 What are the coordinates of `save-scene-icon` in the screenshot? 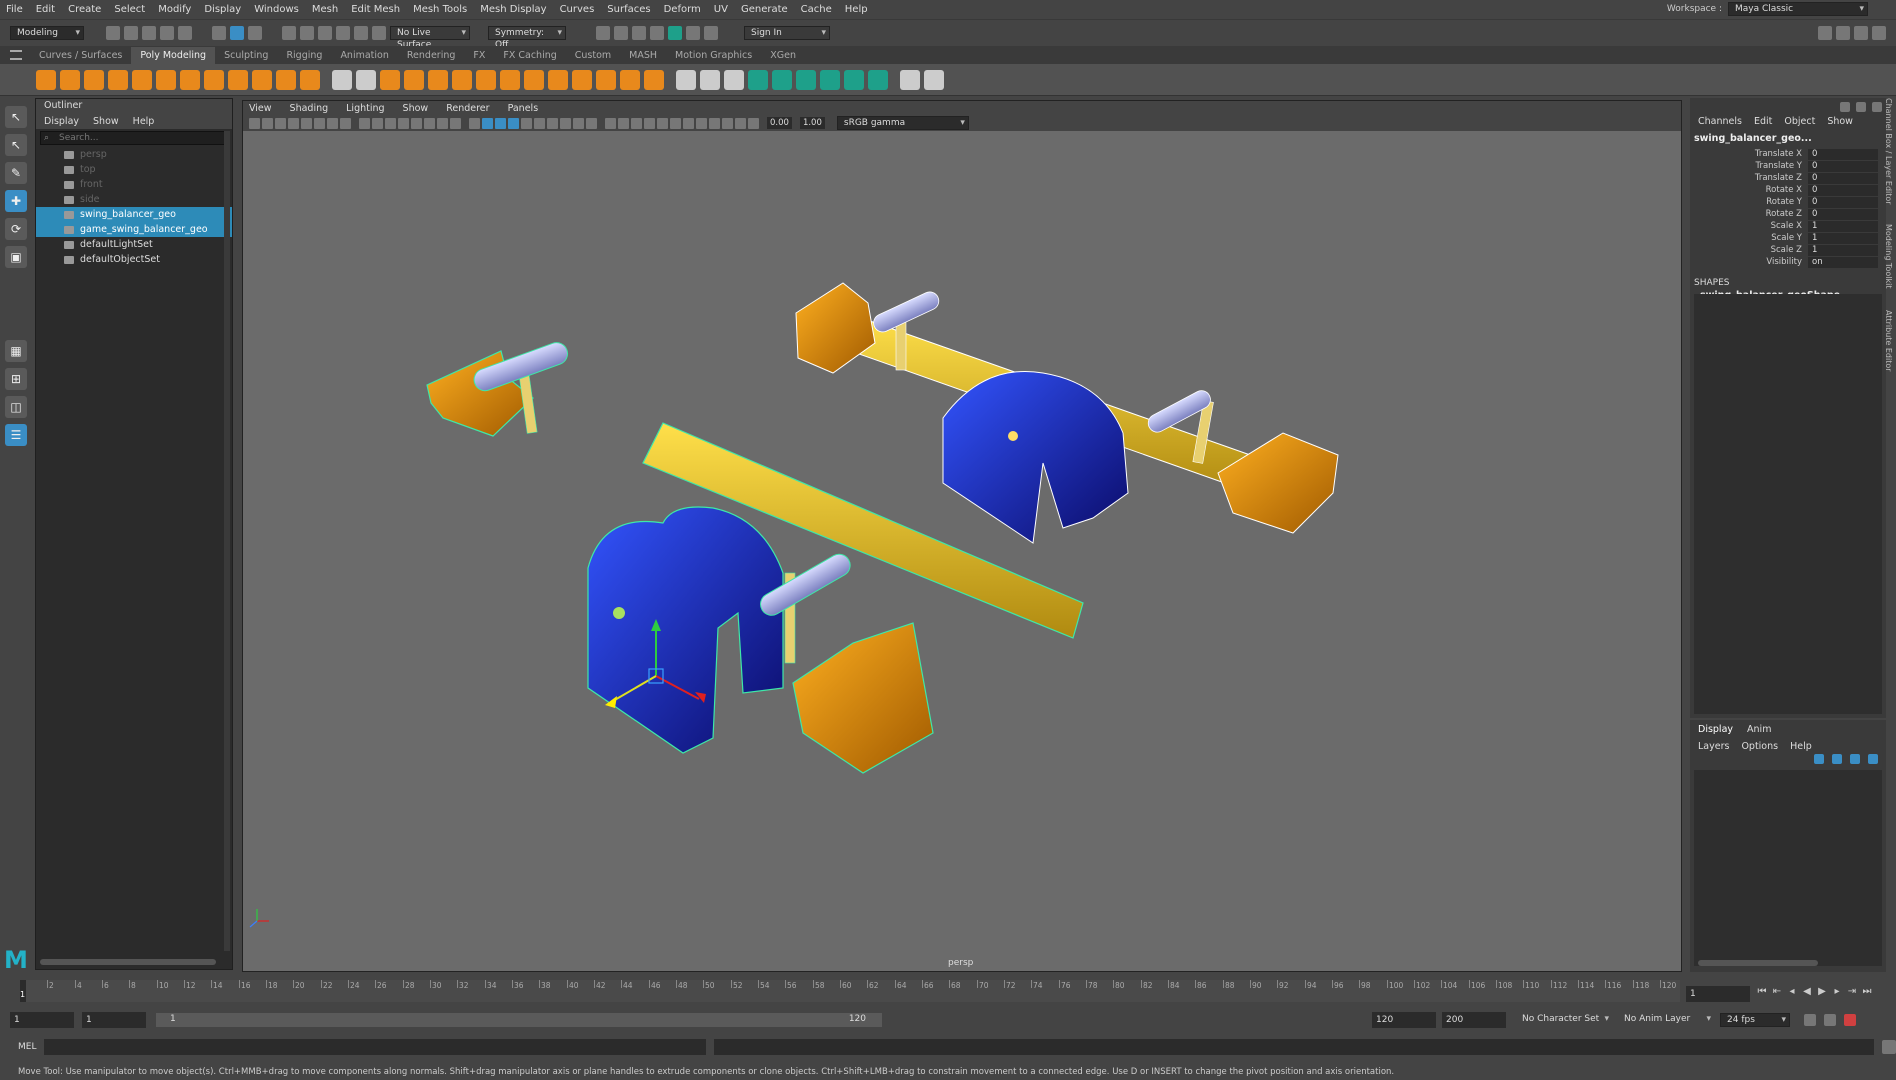 It's located at (149, 32).